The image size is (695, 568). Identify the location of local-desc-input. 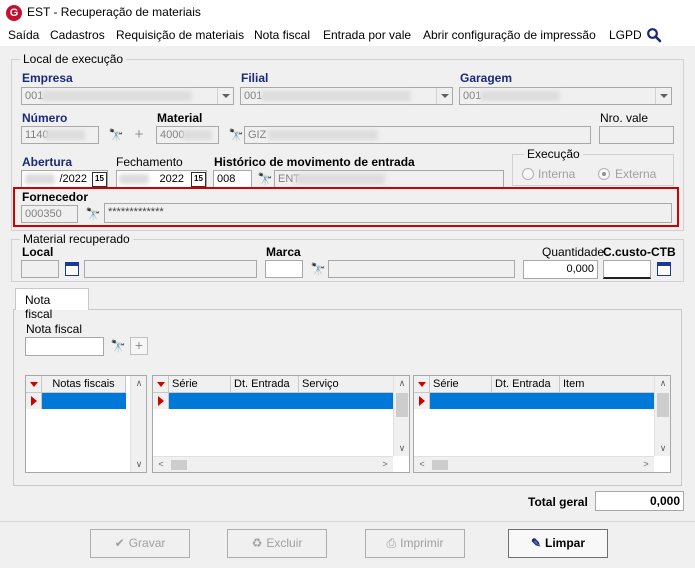
(170, 269).